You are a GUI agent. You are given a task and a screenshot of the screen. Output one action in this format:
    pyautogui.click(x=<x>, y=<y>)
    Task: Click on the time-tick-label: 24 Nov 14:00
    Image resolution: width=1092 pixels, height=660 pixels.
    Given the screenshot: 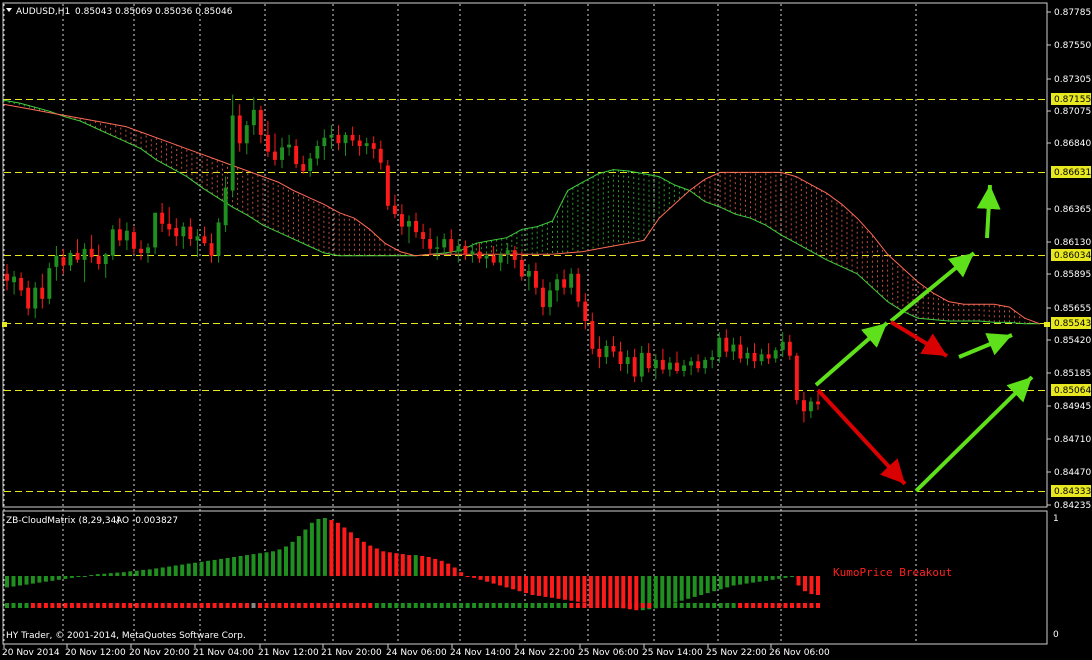 What is the action you would take?
    pyautogui.click(x=480, y=653)
    